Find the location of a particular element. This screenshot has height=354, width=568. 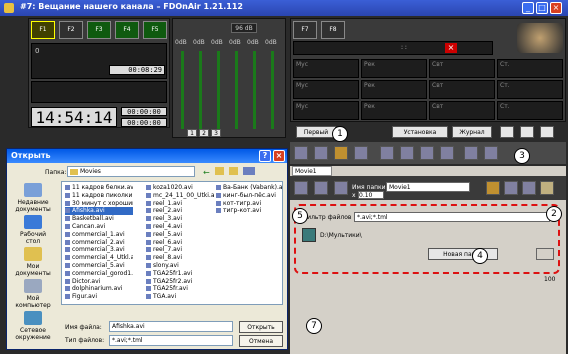

open-button: Открыть is located at coordinates (261, 327).